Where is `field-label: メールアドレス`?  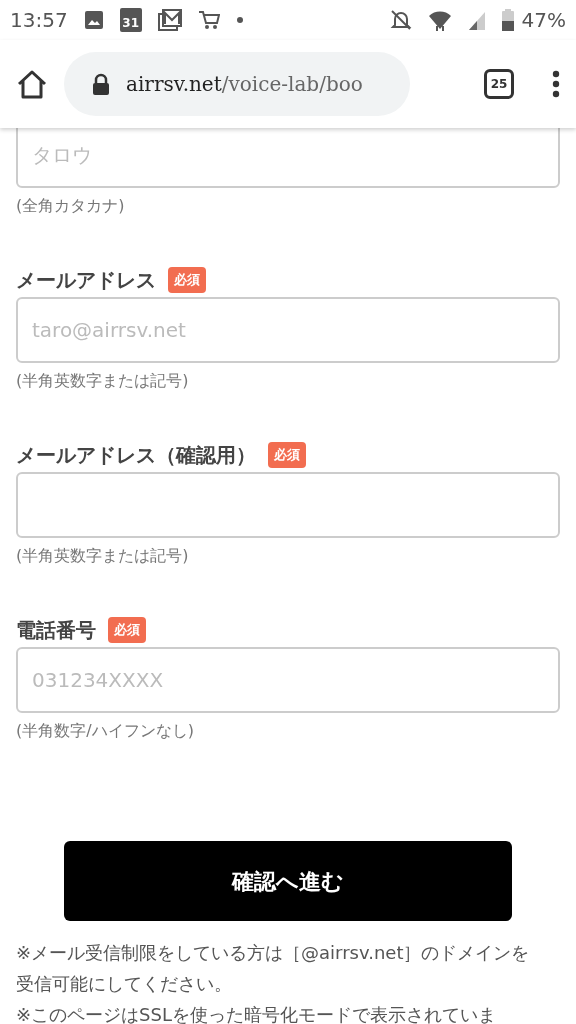 field-label: メールアドレス is located at coordinates (86, 280).